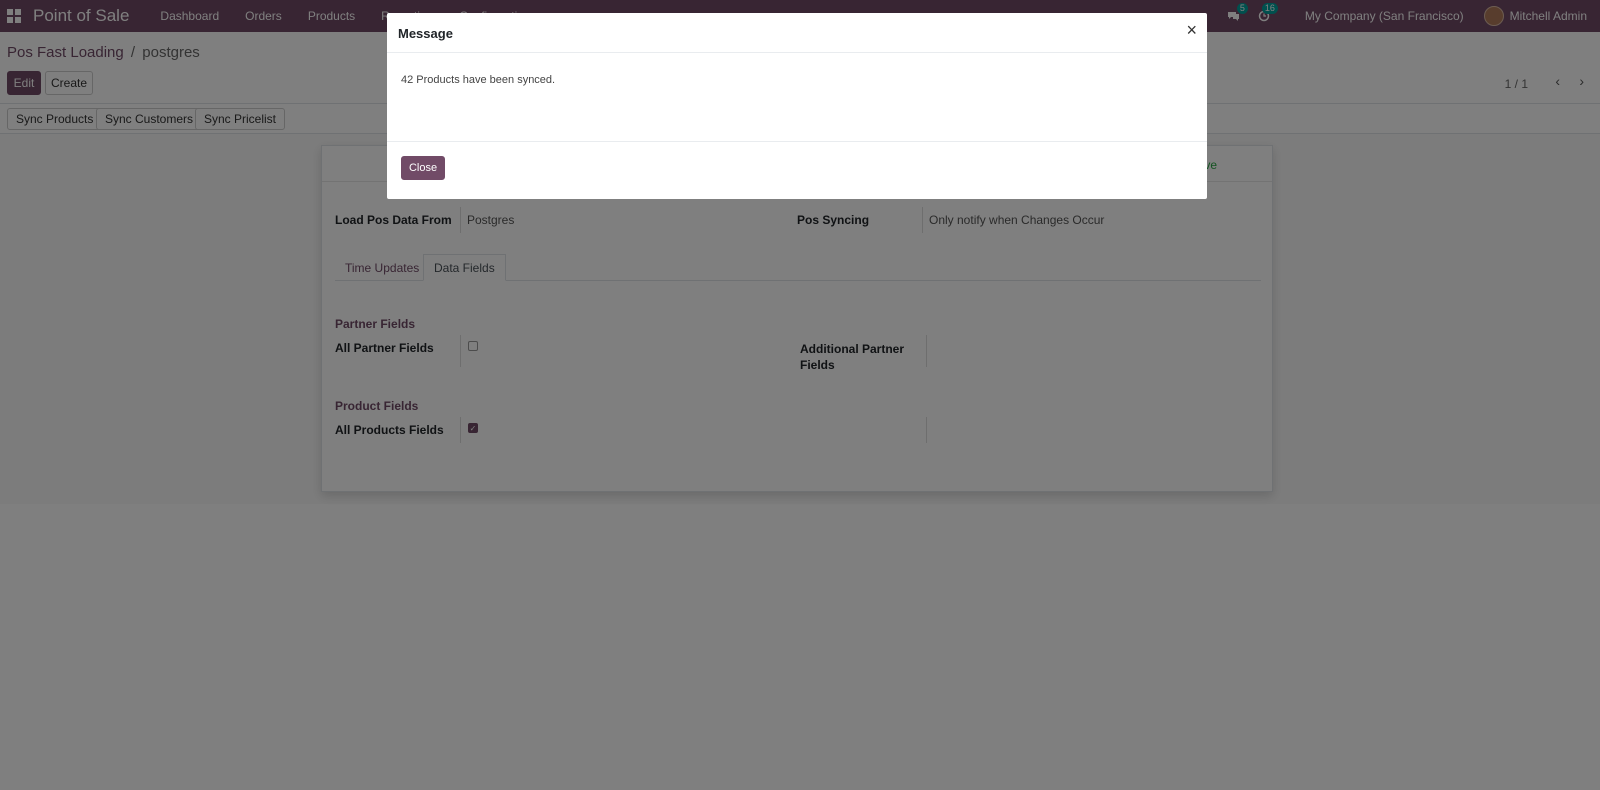  Describe the element at coordinates (797, 97) in the screenshot. I see `dialog-body: 42 Products have been synced.` at that location.